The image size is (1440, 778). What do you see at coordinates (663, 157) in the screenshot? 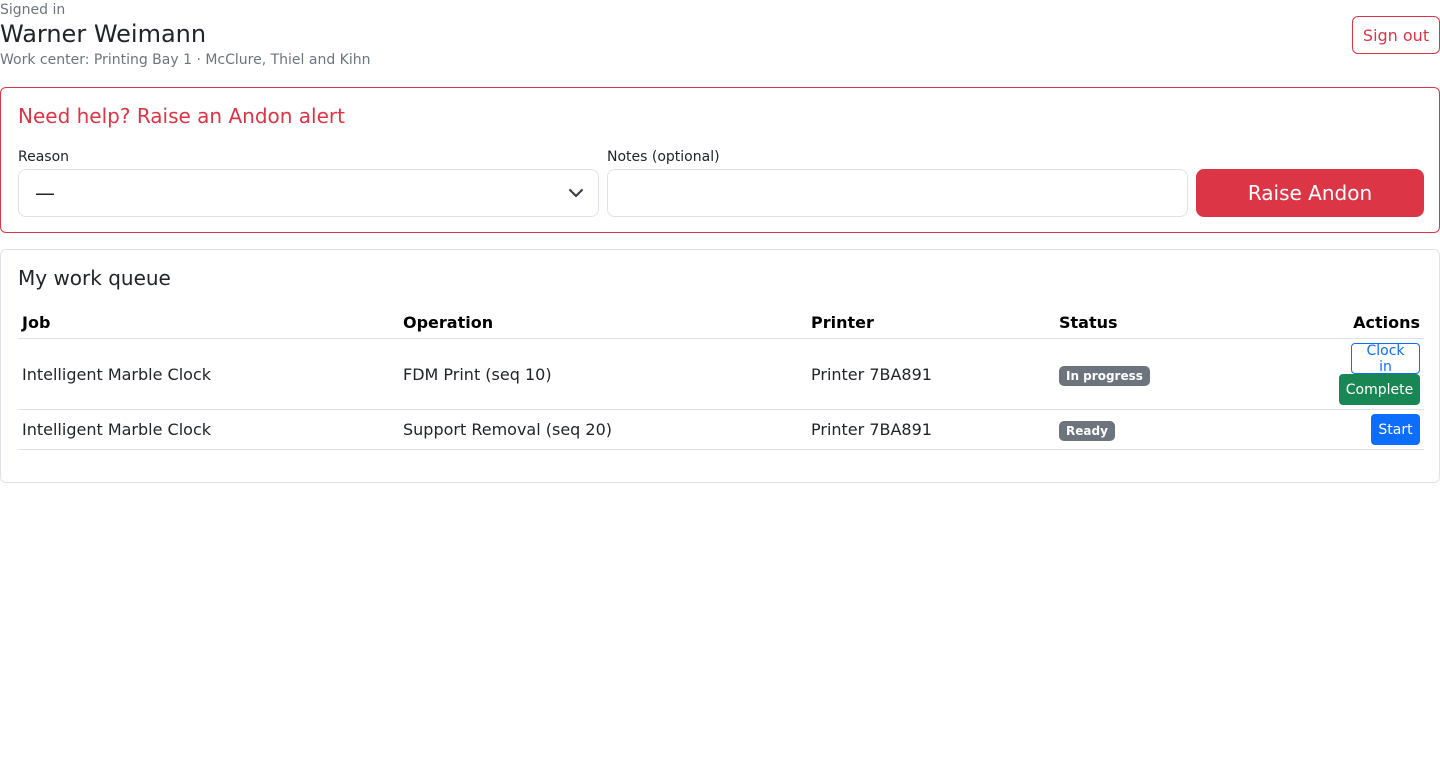
I see `notes-label: Notes (optional)` at bounding box center [663, 157].